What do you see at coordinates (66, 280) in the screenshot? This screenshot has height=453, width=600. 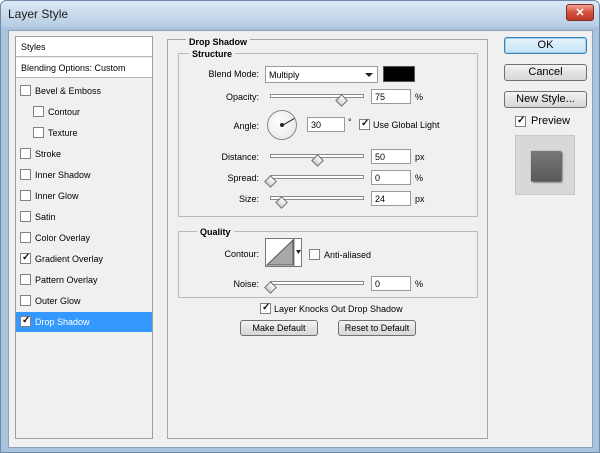 I see `style-item-label: Pattern Overlay` at bounding box center [66, 280].